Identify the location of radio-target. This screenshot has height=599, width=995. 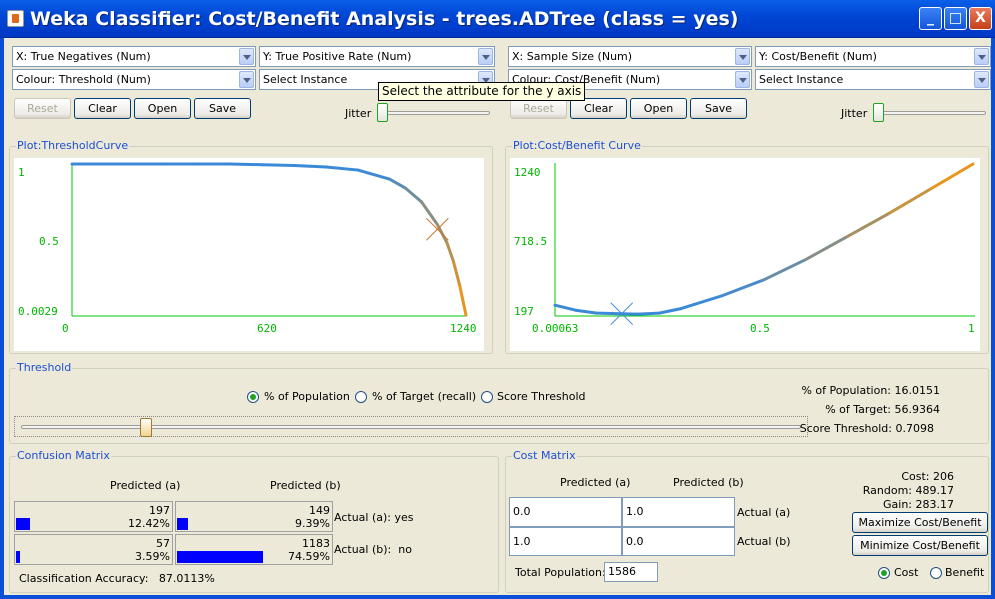
(361, 397).